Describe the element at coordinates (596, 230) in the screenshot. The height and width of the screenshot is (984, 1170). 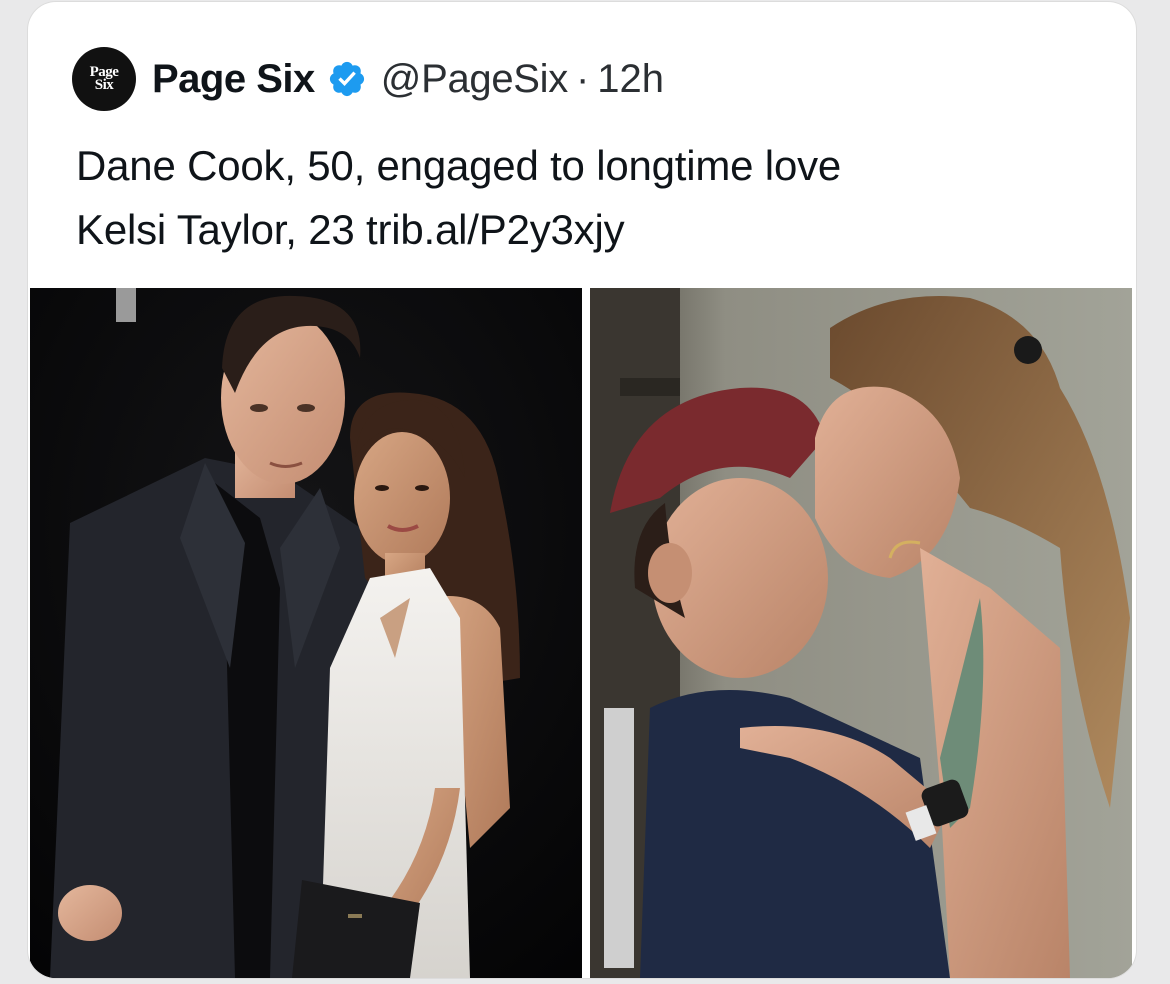
I see `tweet-text-line-2: Kelsi Taylor, 23 trib.al/P2y3xjy` at that location.